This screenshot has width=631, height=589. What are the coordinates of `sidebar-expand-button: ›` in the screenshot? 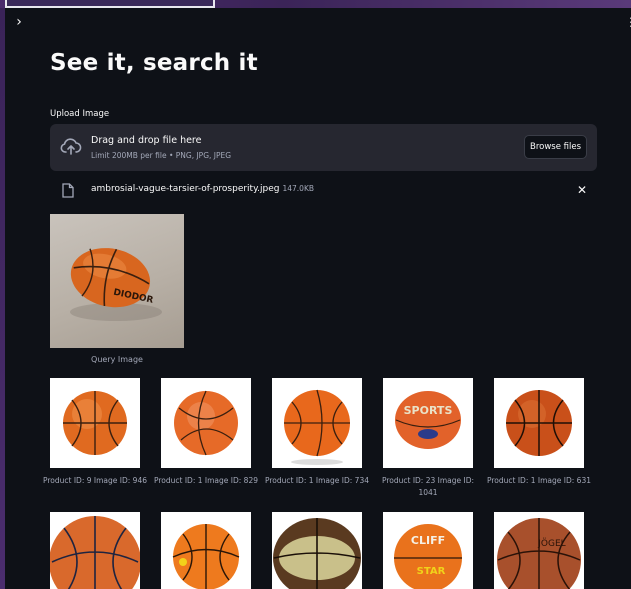 It's located at (19, 22).